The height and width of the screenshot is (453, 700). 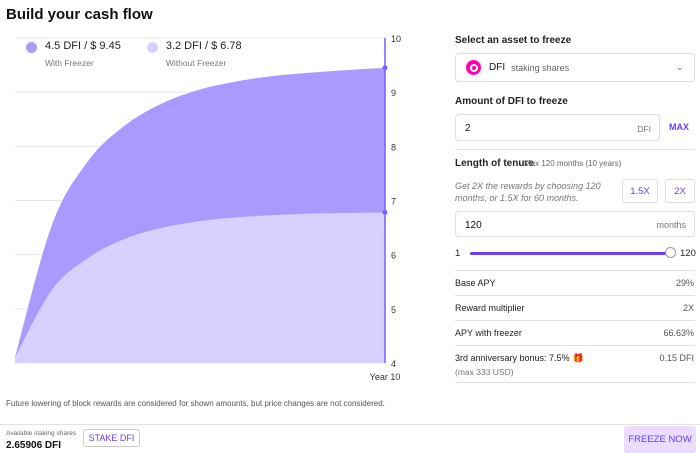 I want to click on legend-swatch-without-freezer, so click(x=152, y=47).